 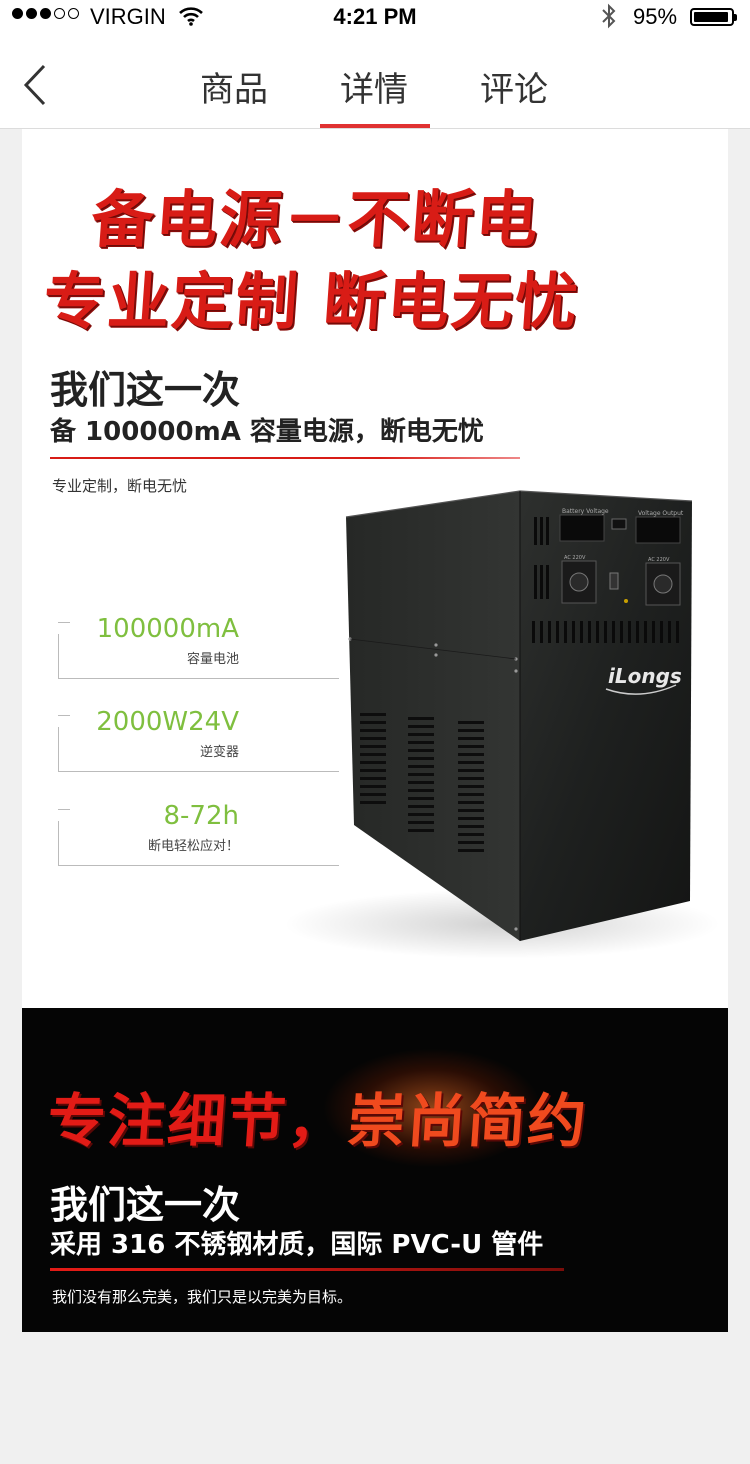 I want to click on spec-label: 容量电池, so click(x=212, y=659).